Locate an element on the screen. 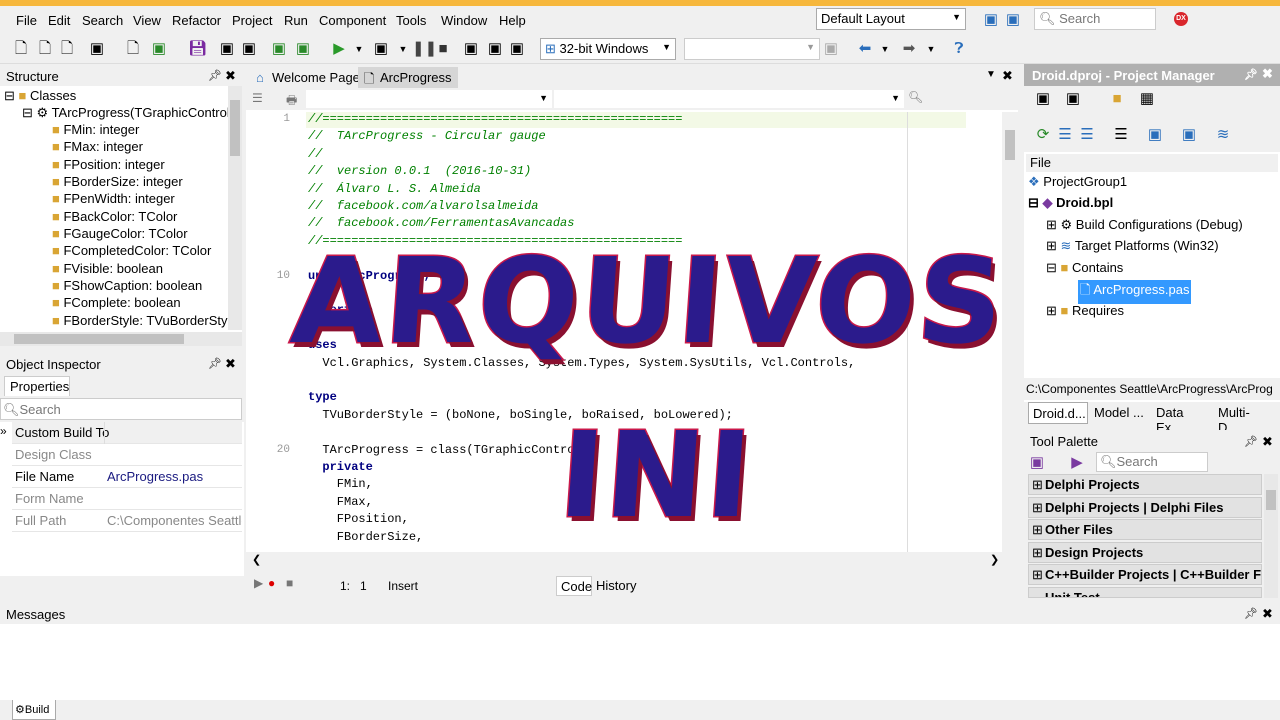 Image resolution: width=1280 pixels, height=720 pixels. new-items-icon: 🗋 is located at coordinates (133, 49).